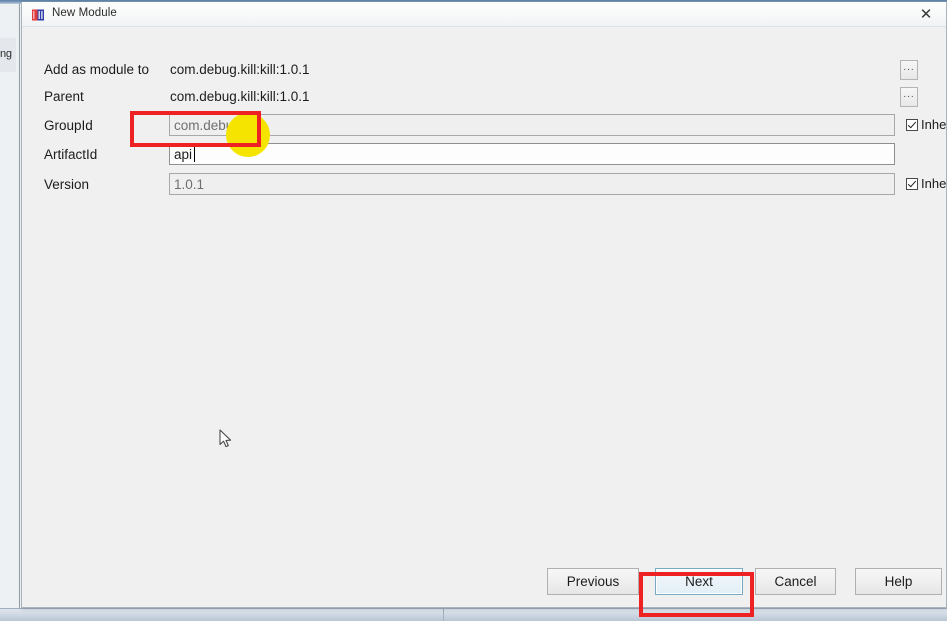 The image size is (947, 621). I want to click on next-button: Next, so click(699, 581).